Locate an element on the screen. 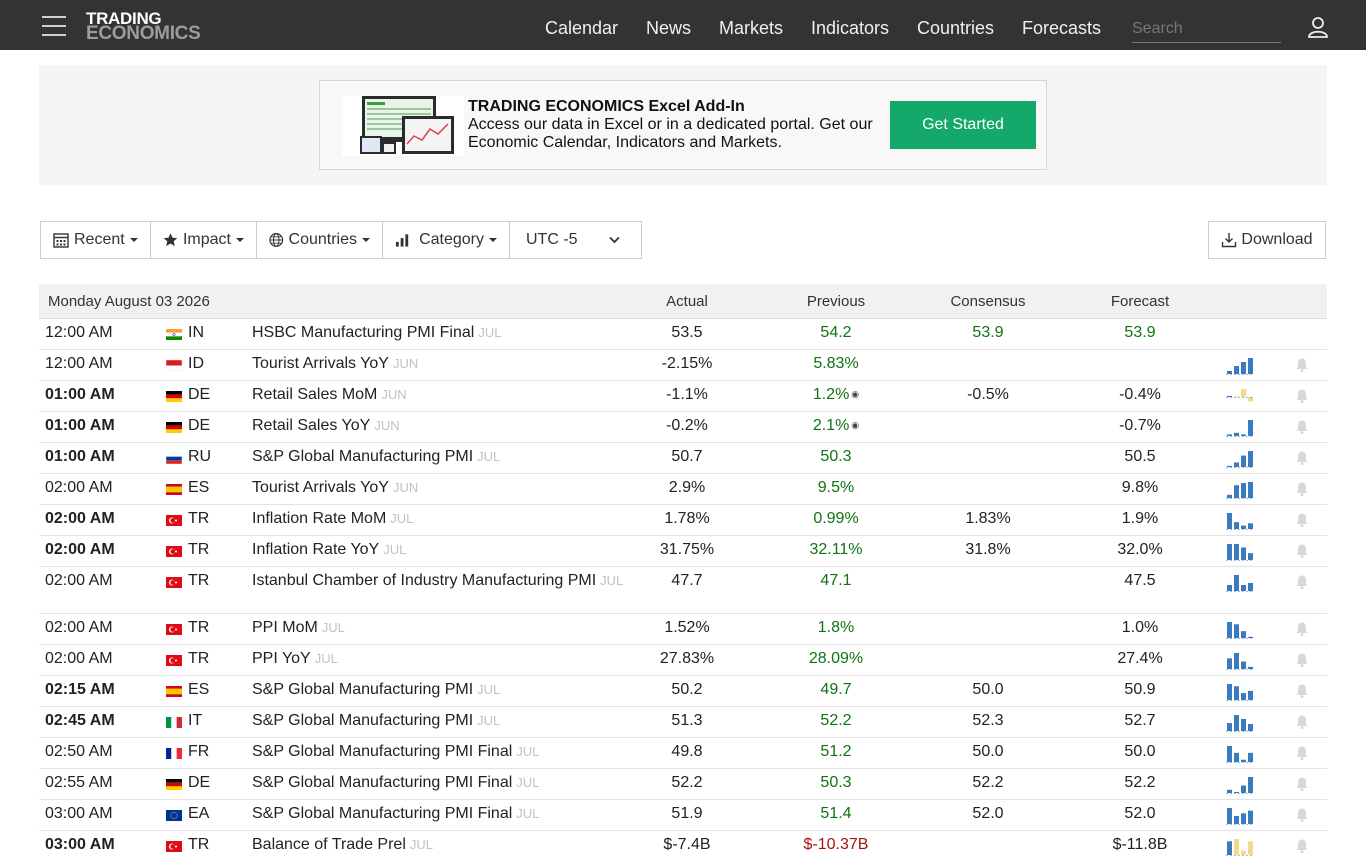  event-name-link: Balance of Trade Prel JUL is located at coordinates (342, 845).